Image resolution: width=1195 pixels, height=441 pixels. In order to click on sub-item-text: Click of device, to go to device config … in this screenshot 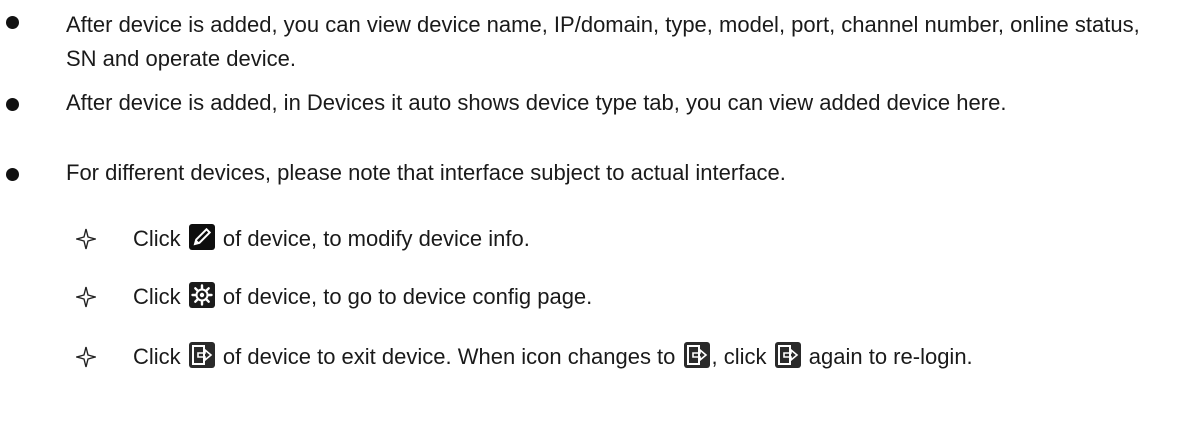, I will do `click(362, 297)`.